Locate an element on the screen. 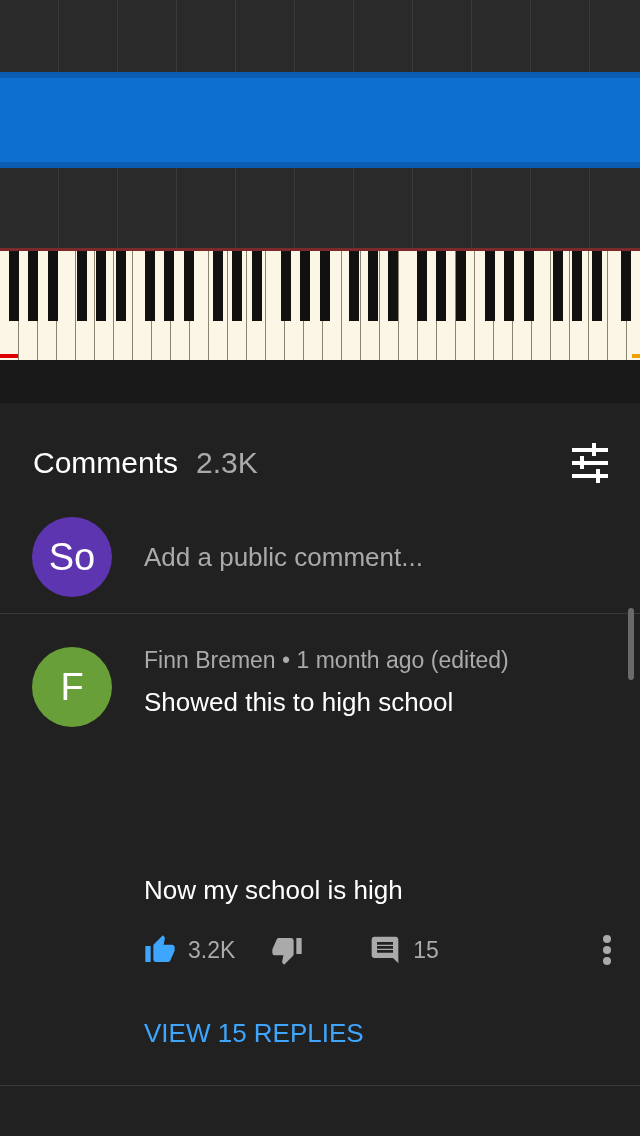 The image size is (640, 1136). view-replies-link: VIEW 15 REPLIES is located at coordinates (254, 1034).